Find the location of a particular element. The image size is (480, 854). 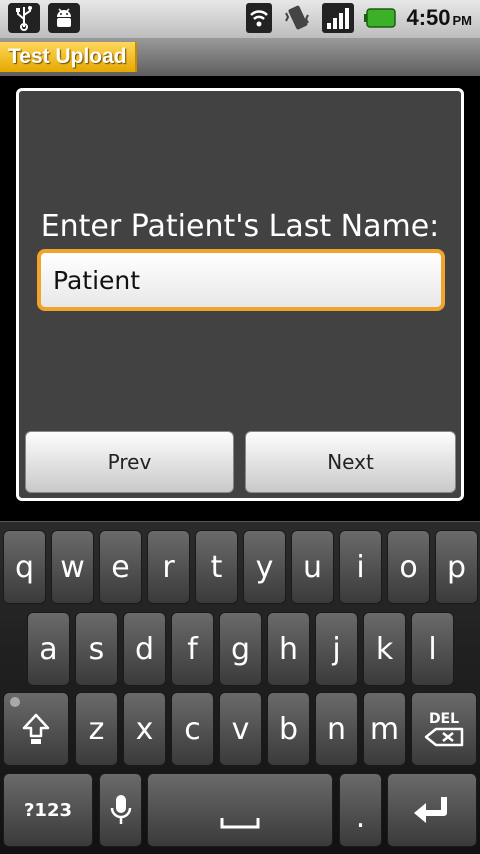

status-time: 4:50 PM is located at coordinates (439, 17).